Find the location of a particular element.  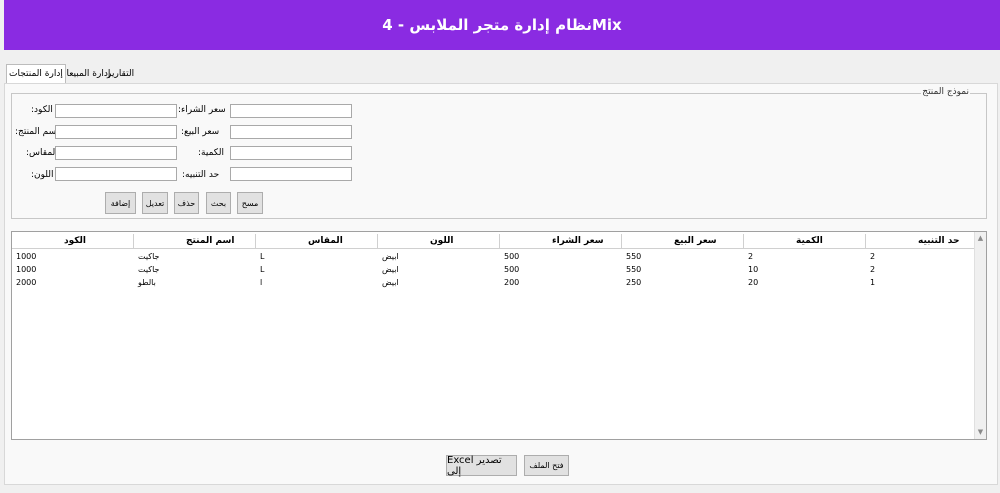

product-name-input is located at coordinates (116, 132).